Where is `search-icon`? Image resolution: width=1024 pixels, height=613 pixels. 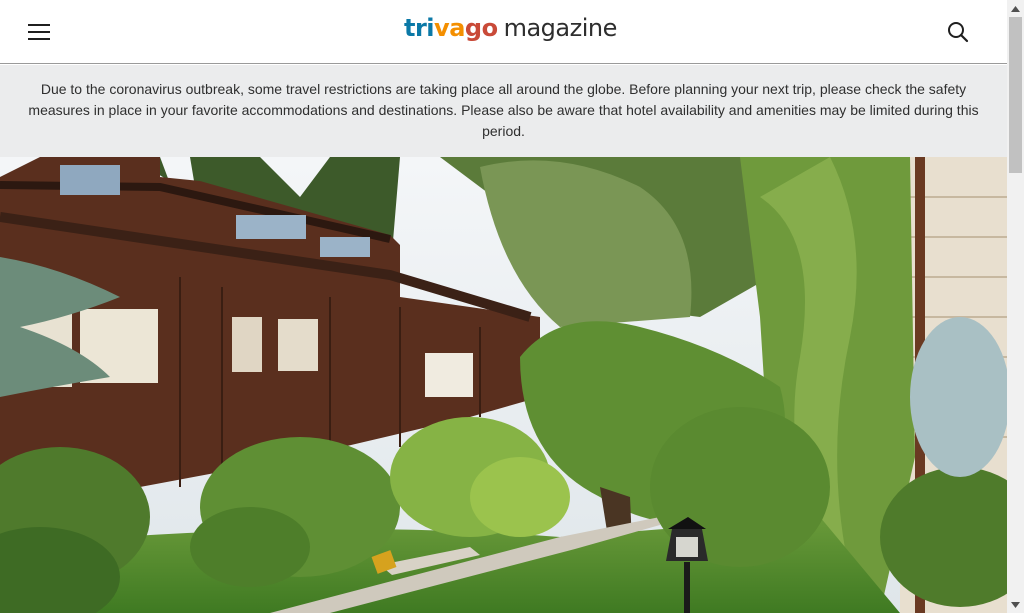 search-icon is located at coordinates (958, 32).